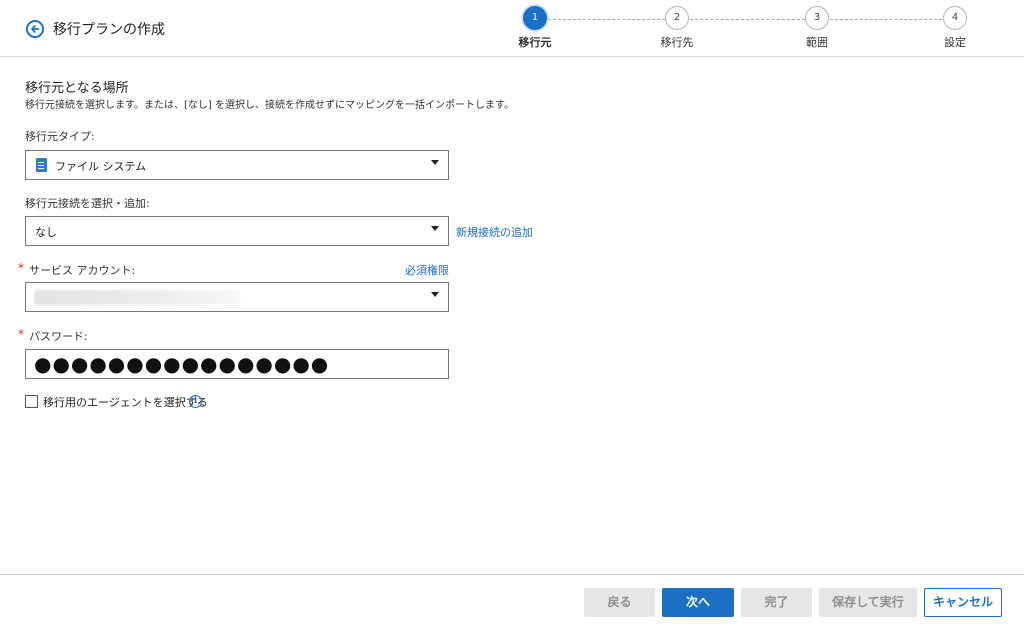 This screenshot has height=631, width=1024. Describe the element at coordinates (101, 166) in the screenshot. I see `source-type-value: ファイル システム` at that location.